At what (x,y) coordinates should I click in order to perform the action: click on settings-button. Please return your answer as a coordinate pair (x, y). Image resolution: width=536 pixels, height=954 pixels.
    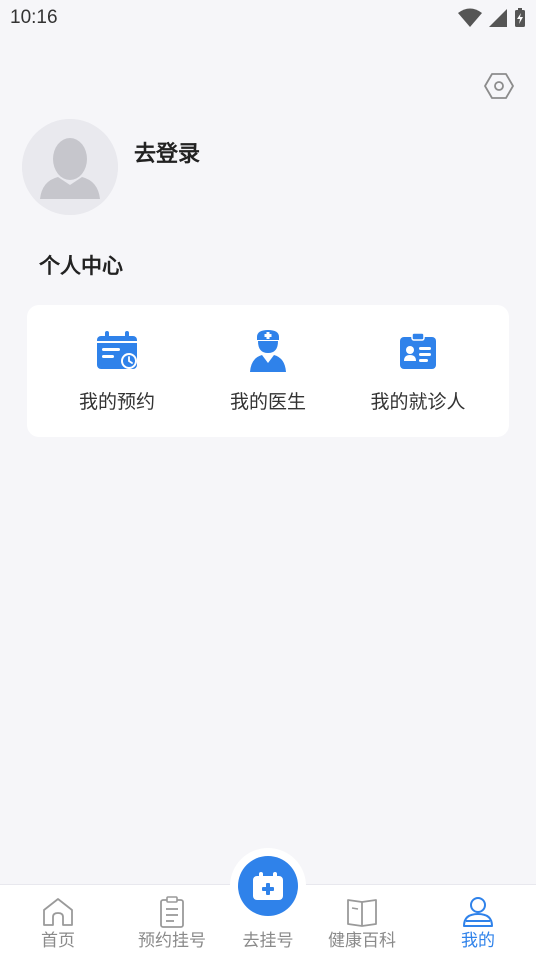
    Looking at the image, I should click on (499, 86).